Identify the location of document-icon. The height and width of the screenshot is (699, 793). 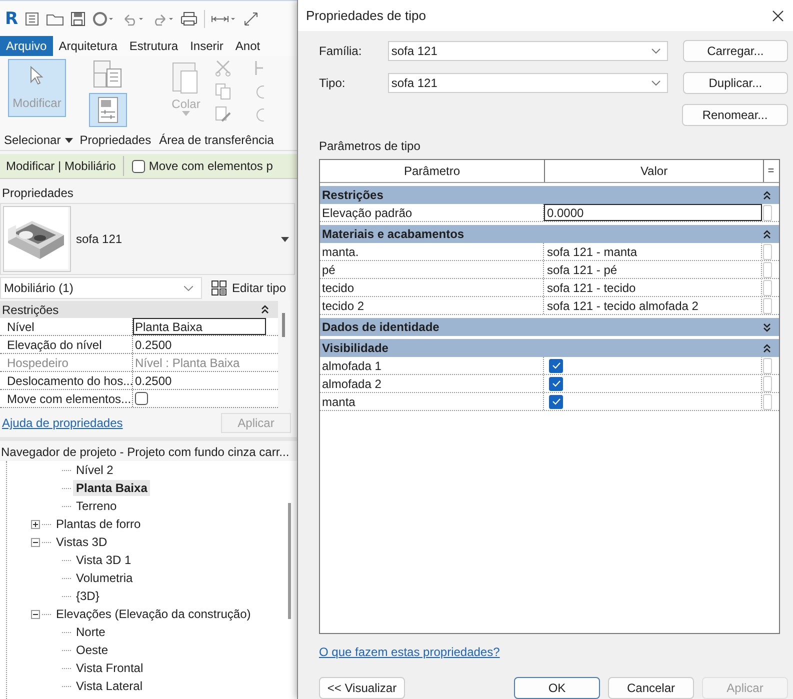
(32, 18).